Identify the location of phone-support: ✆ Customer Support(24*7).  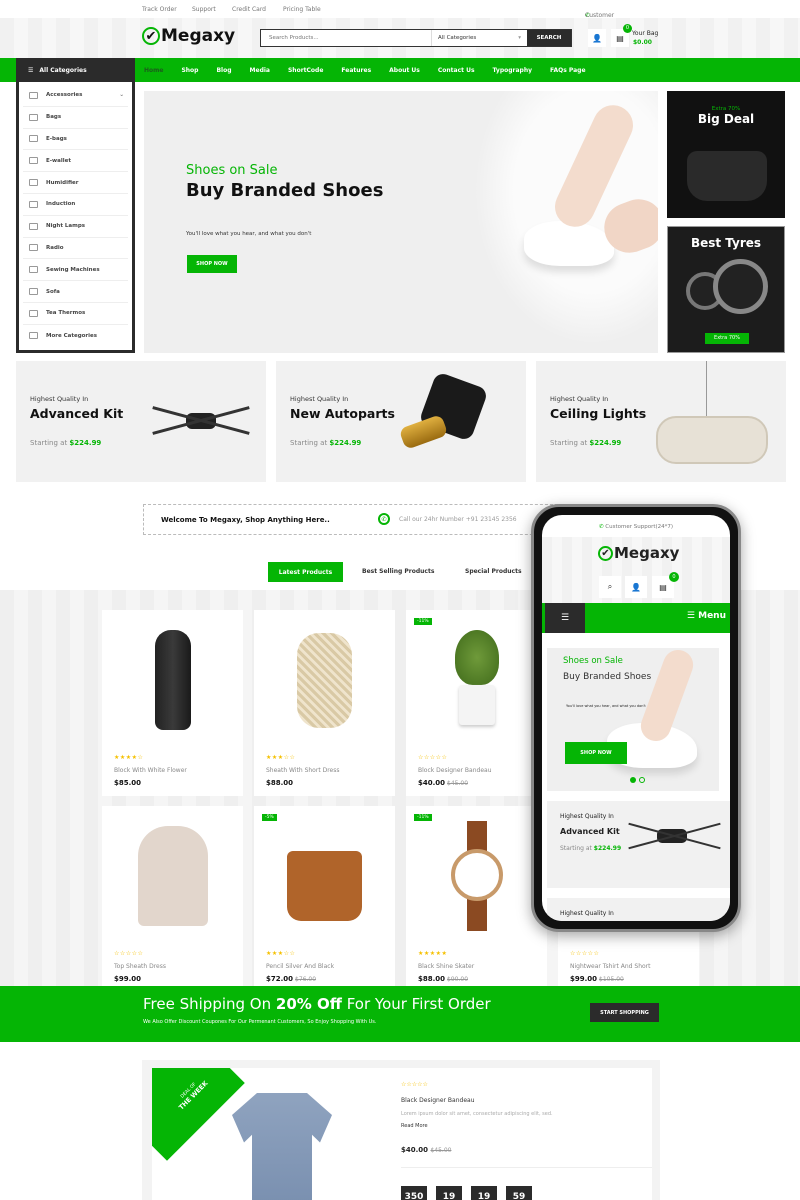
(636, 527).